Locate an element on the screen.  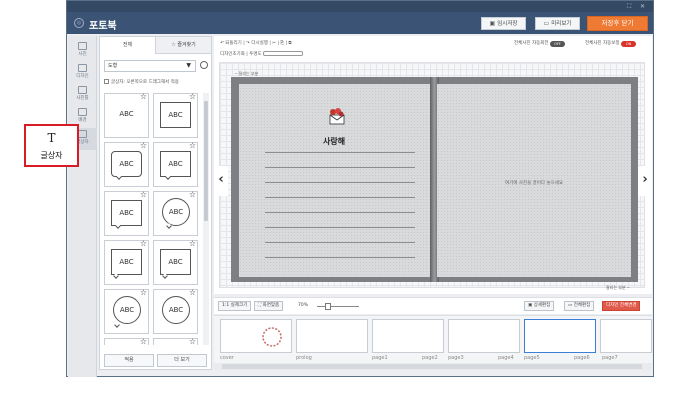
auto-rotate-toggle: 전체사진 자동회전 OFF is located at coordinates (539, 43).